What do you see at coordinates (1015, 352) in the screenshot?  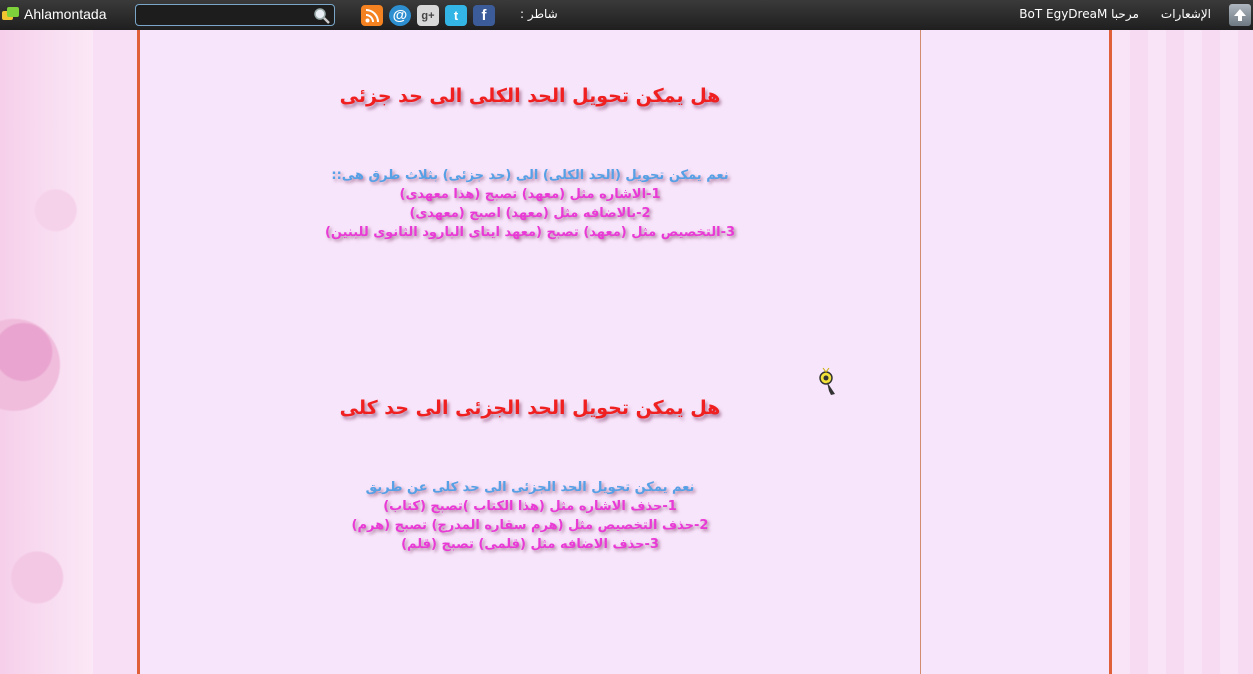 I see `side-column` at bounding box center [1015, 352].